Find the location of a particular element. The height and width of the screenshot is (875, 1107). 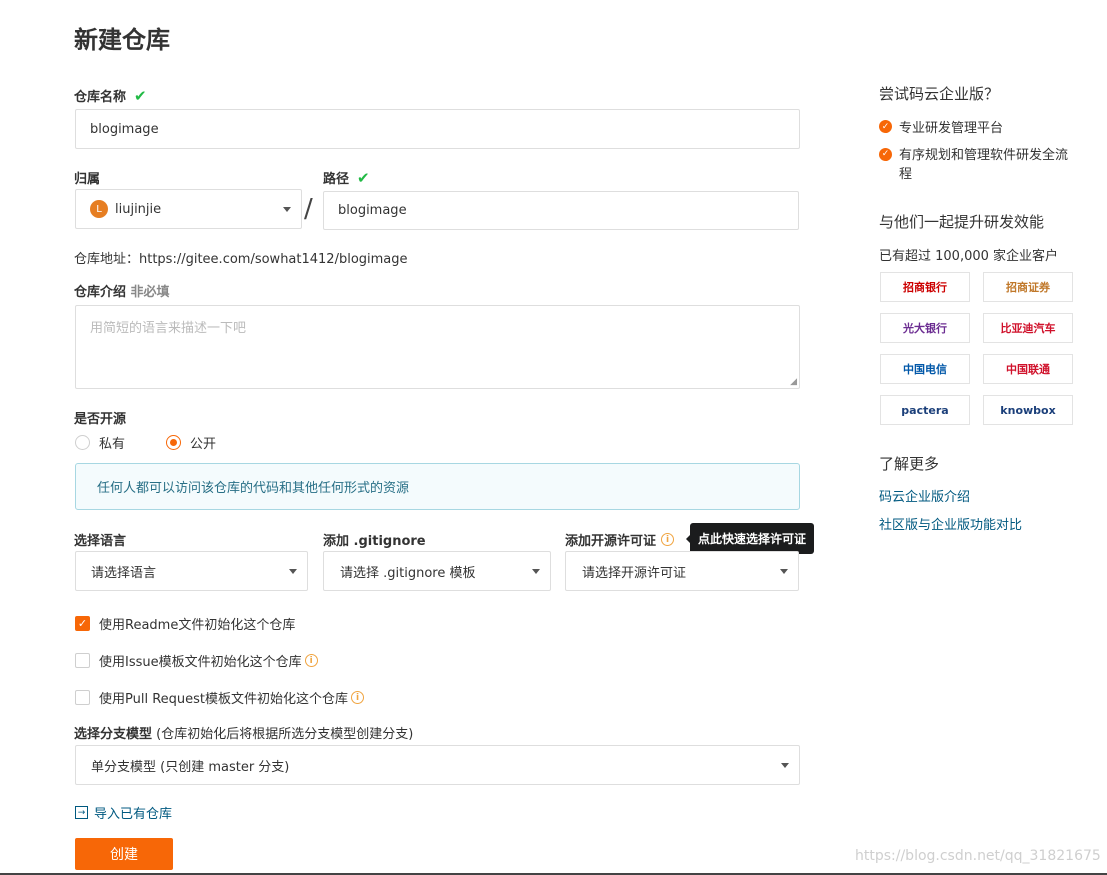

checkbox-issue is located at coordinates (82, 660).